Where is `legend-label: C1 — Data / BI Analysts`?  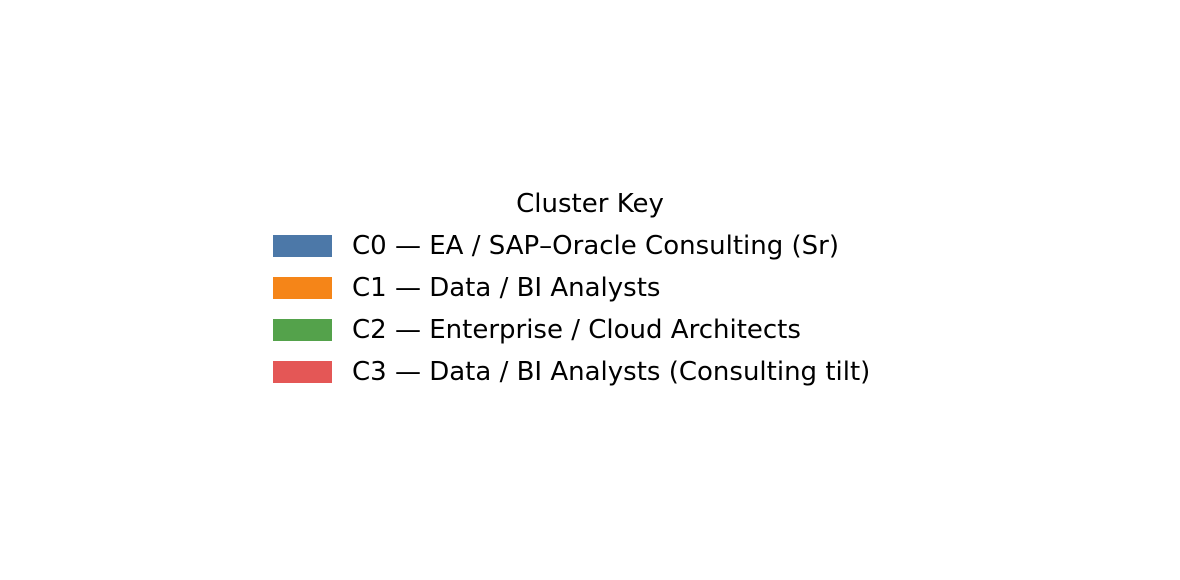 legend-label: C1 — Data / BI Analysts is located at coordinates (506, 288).